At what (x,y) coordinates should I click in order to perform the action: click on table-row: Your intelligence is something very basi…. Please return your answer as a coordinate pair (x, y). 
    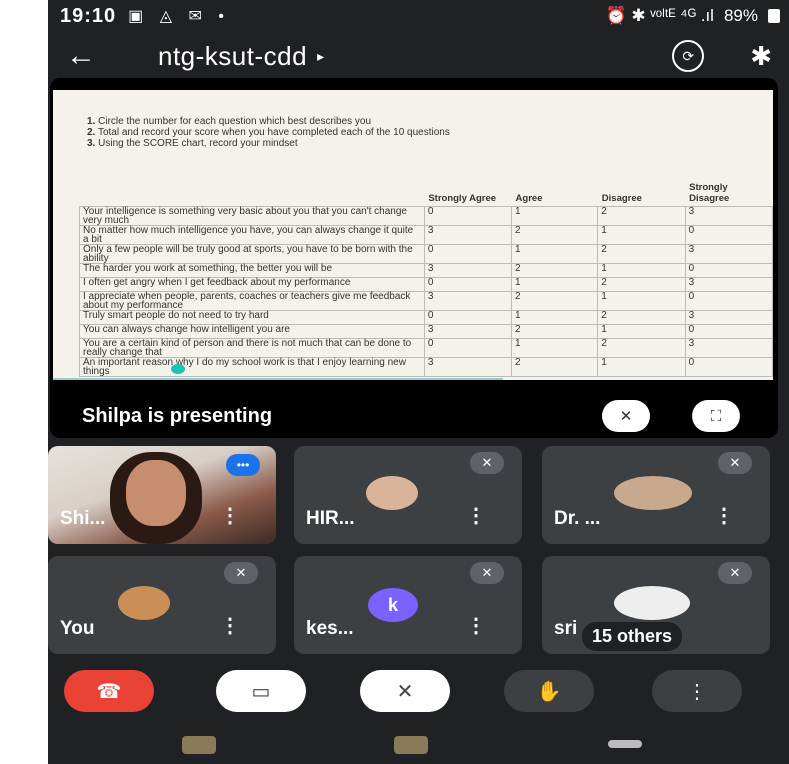
    Looking at the image, I should click on (426, 216).